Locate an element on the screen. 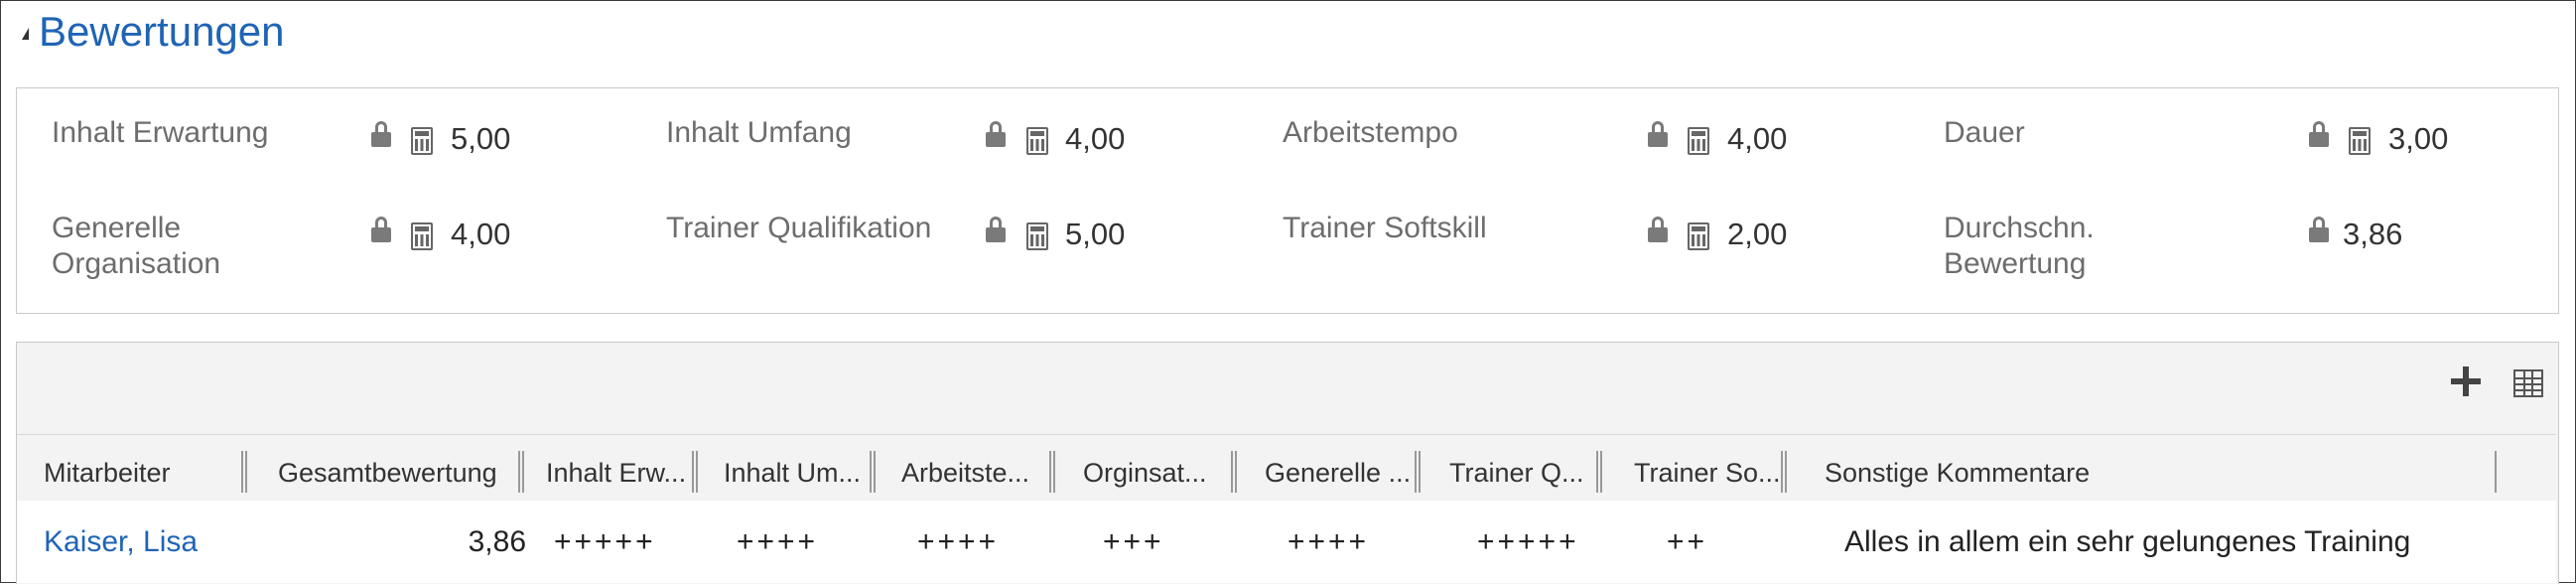 This screenshot has height=584, width=2576. field-label-line-2: Bewertung is located at coordinates (2015, 263).